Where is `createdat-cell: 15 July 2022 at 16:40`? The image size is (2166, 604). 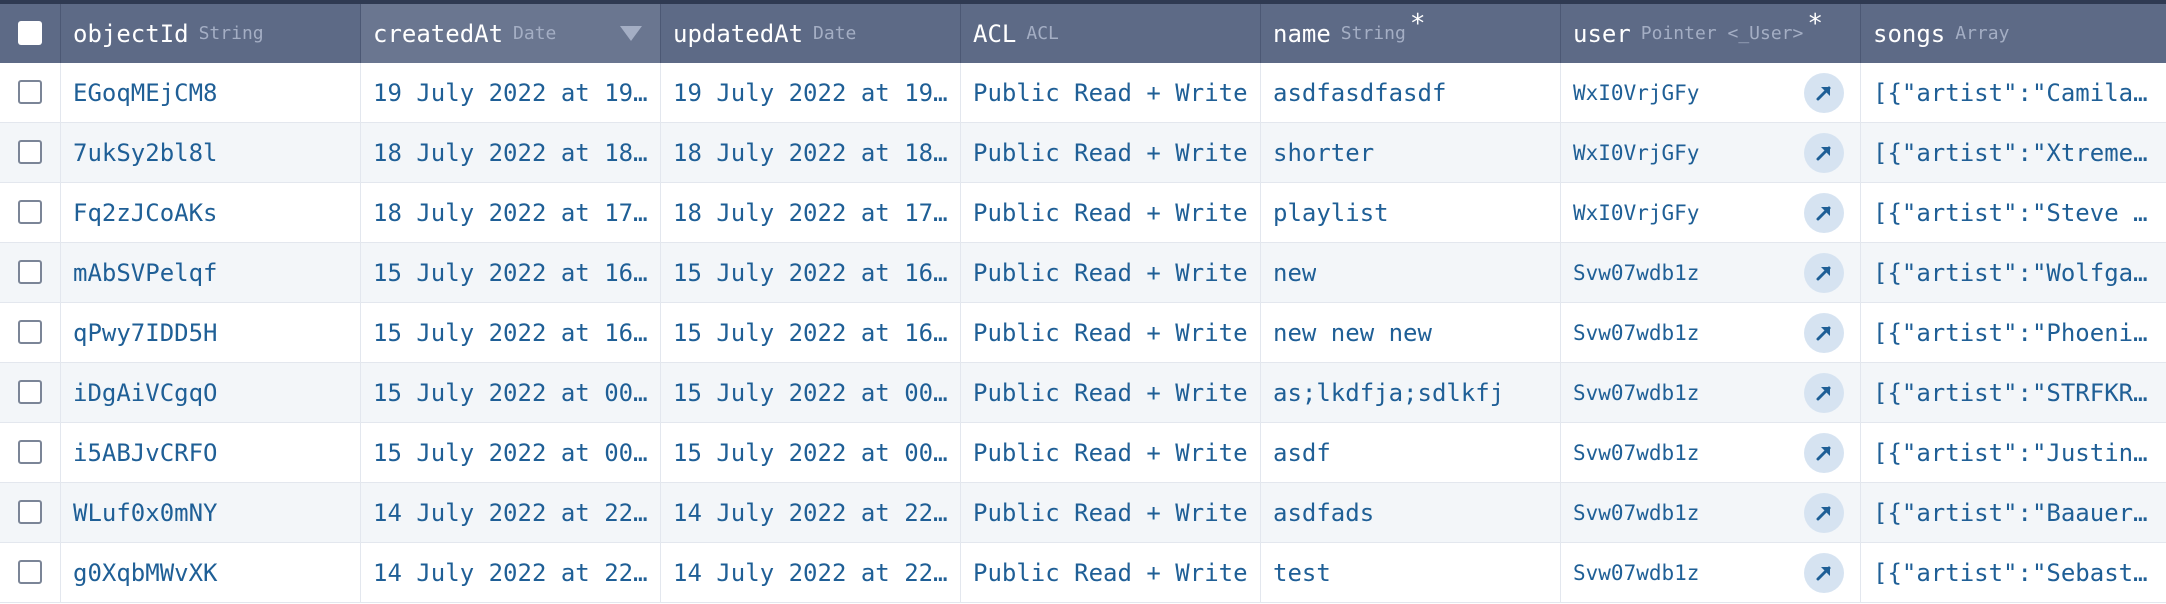
createdat-cell: 15 July 2022 at 16:40 is located at coordinates (511, 272).